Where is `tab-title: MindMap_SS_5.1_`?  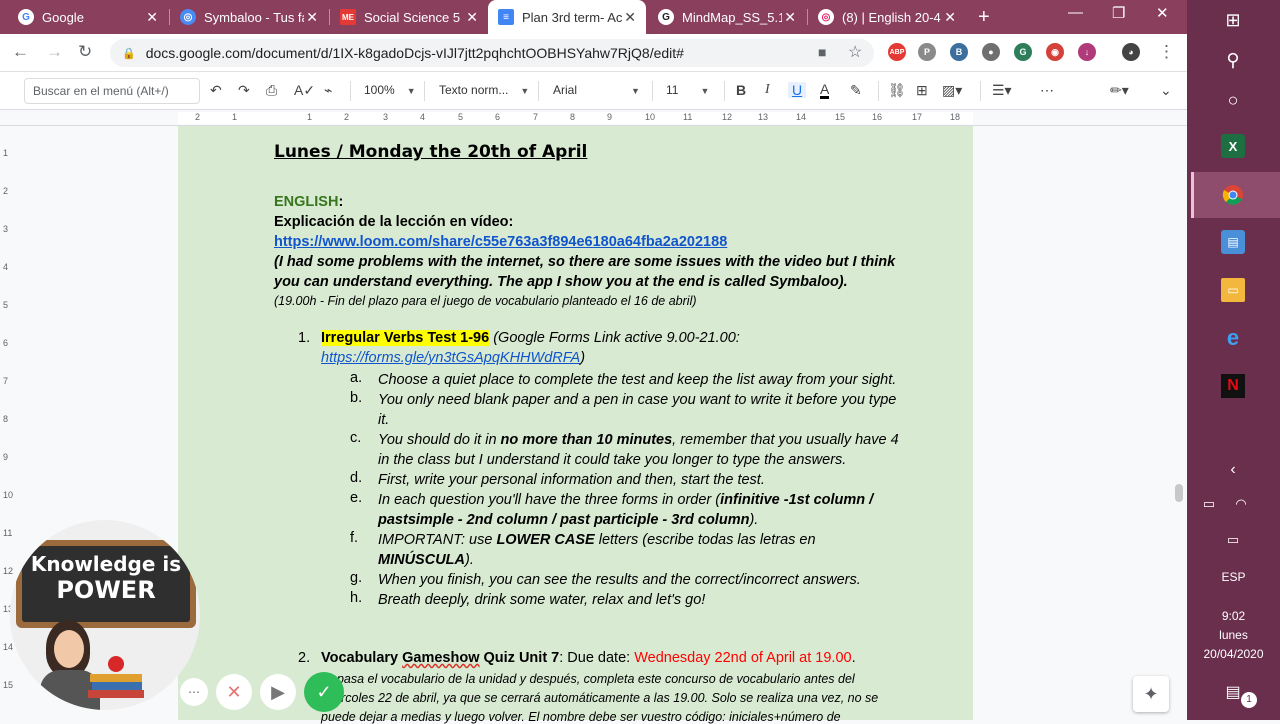
tab-title: MindMap_SS_5.1_ is located at coordinates (732, 17).